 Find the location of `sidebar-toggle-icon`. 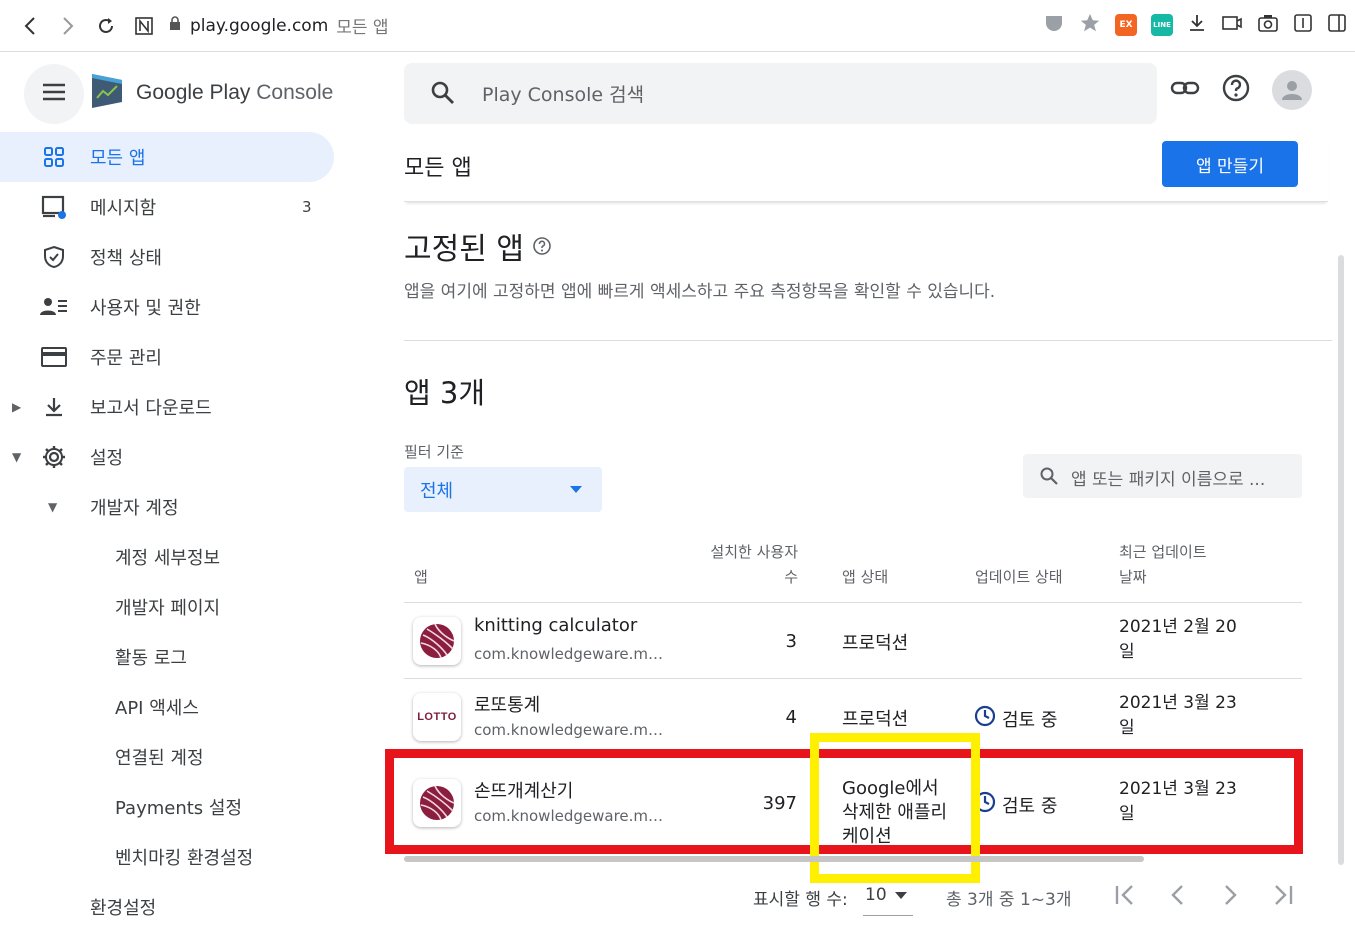

sidebar-toggle-icon is located at coordinates (1337, 25).